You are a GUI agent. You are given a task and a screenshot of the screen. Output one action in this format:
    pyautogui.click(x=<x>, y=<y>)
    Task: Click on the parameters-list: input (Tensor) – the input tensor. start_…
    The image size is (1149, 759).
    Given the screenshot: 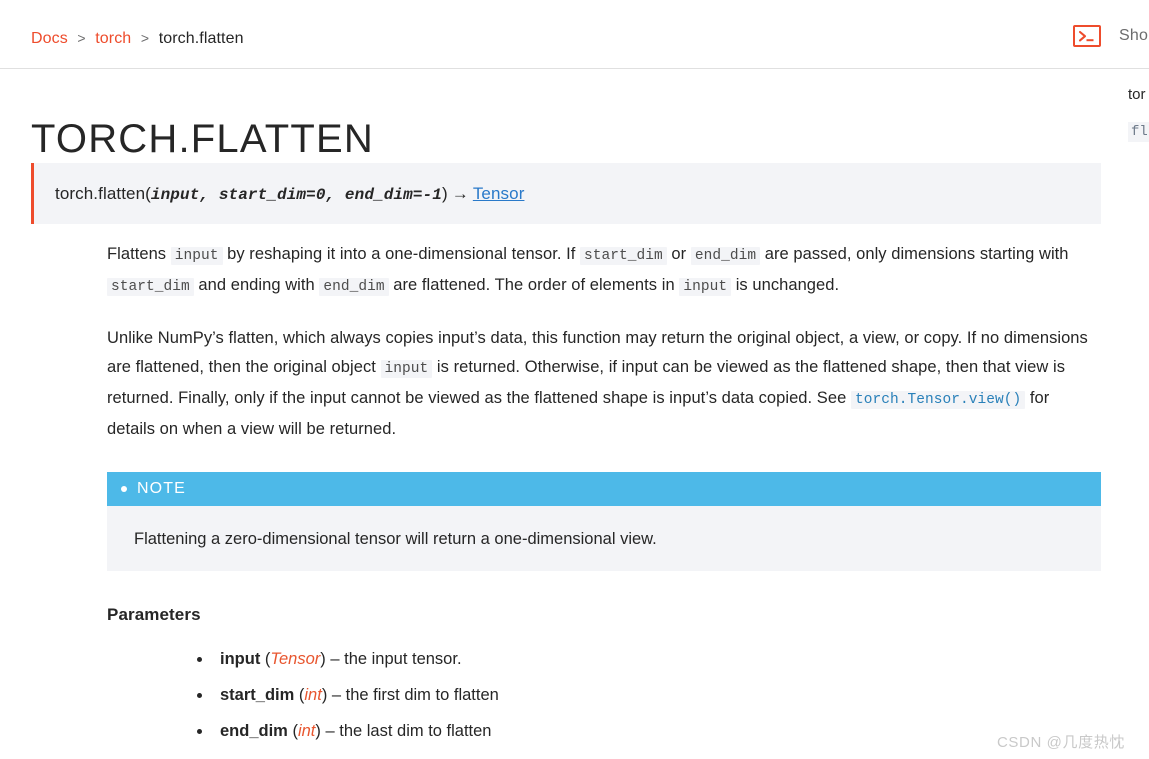 What is the action you would take?
    pyautogui.click(x=347, y=702)
    